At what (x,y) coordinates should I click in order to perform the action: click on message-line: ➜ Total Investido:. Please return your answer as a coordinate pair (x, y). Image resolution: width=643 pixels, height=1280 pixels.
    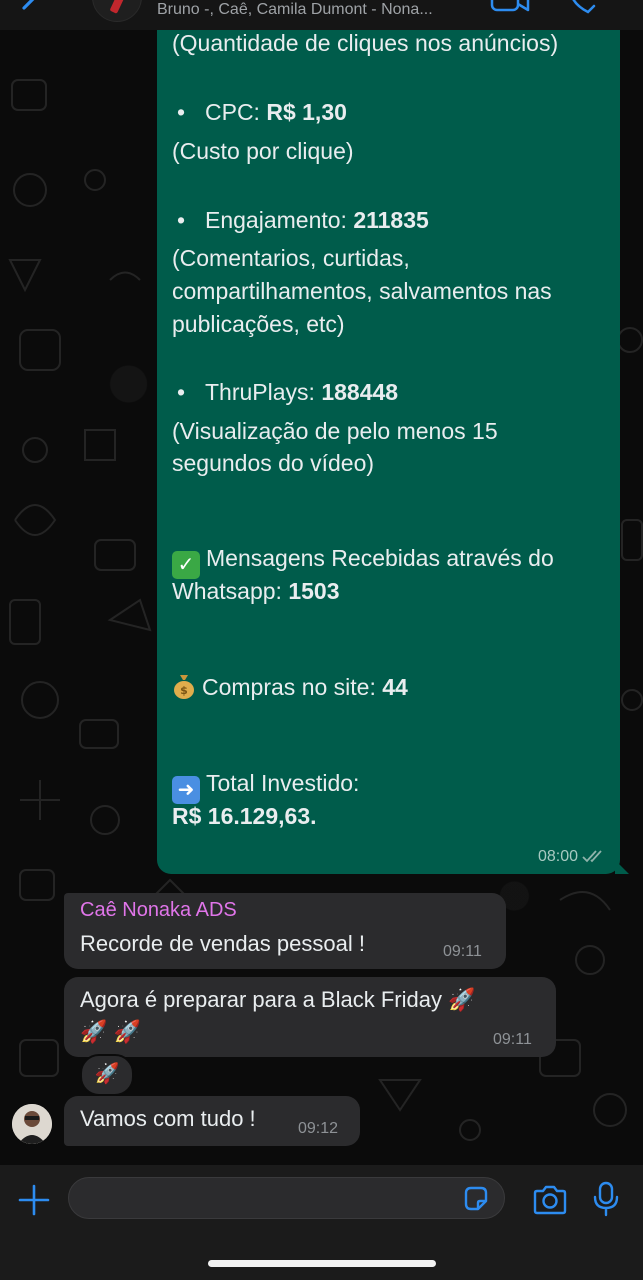
    Looking at the image, I should click on (265, 785).